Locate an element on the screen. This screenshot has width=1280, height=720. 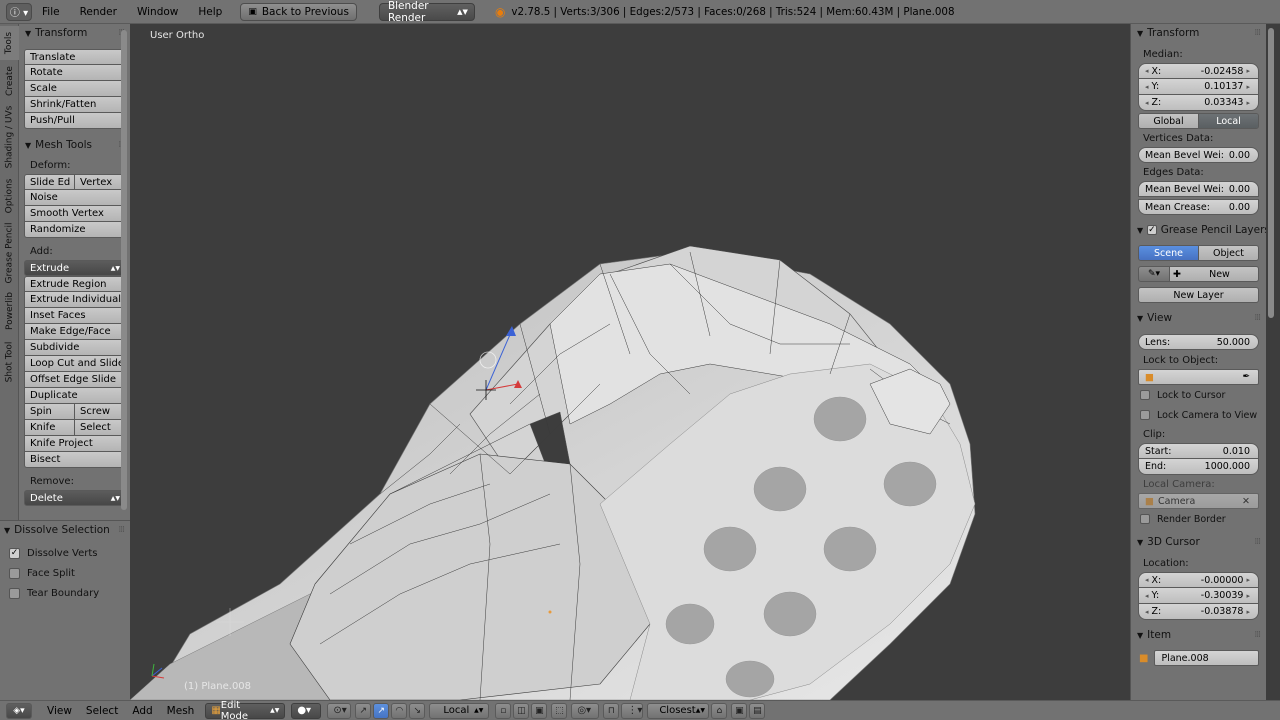
smooth-vertex-button: Smooth Vertex is located at coordinates (74, 214).